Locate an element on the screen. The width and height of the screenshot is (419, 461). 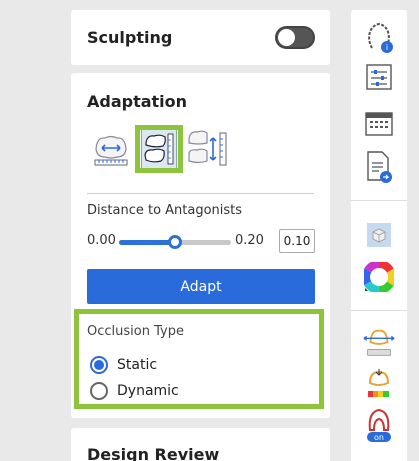
slider-thumb is located at coordinates (175, 242).